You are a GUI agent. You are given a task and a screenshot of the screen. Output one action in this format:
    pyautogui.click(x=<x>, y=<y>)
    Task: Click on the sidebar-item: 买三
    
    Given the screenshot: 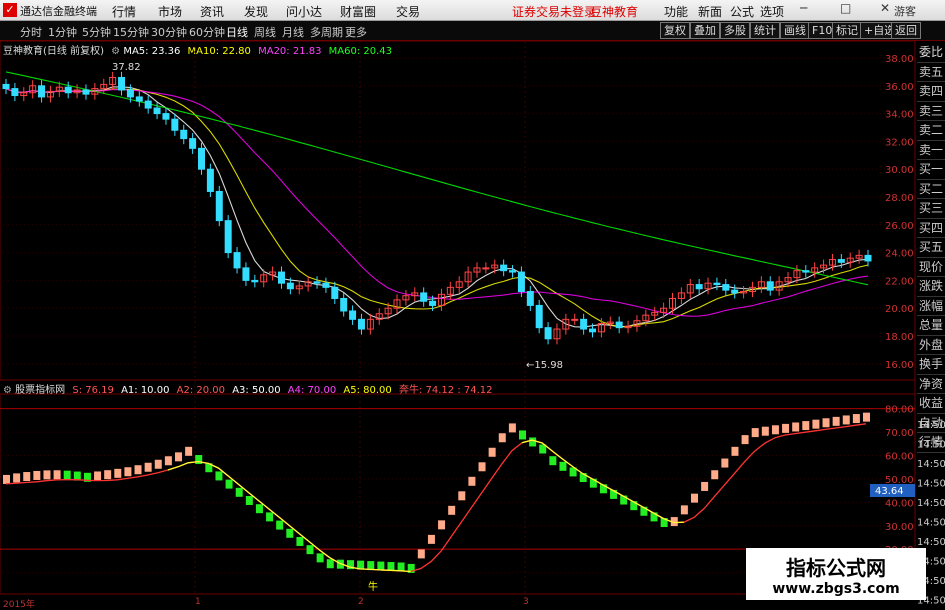 What is the action you would take?
    pyautogui.click(x=931, y=209)
    